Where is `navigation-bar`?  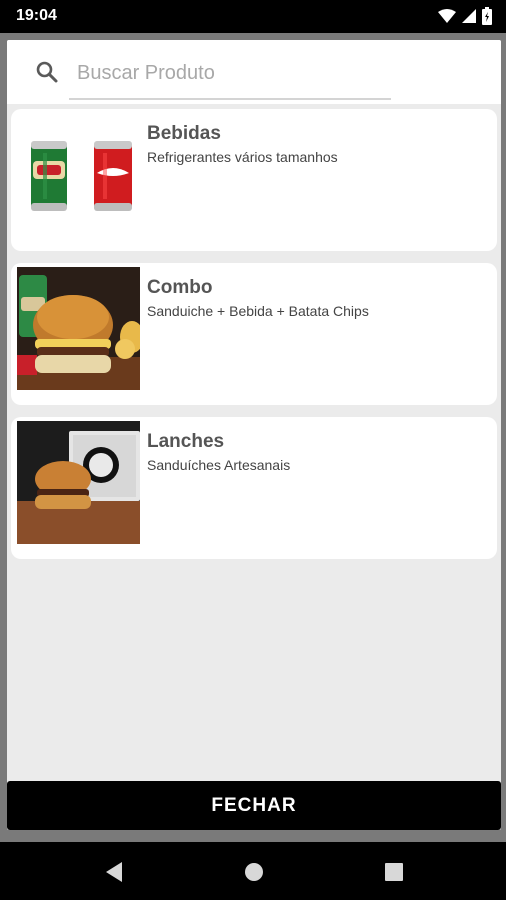
navigation-bar is located at coordinates (253, 871).